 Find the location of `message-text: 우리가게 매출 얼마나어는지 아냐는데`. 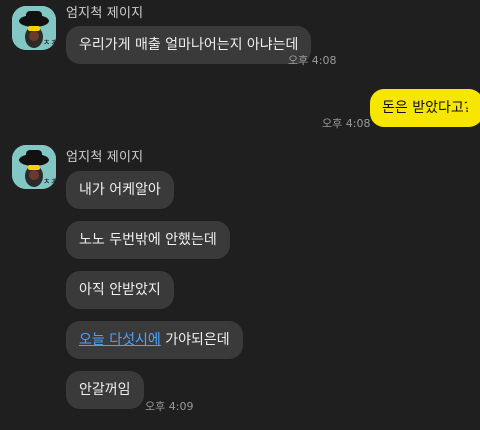

message-text: 우리가게 매출 얼마나어는지 아냐는데 is located at coordinates (189, 45).